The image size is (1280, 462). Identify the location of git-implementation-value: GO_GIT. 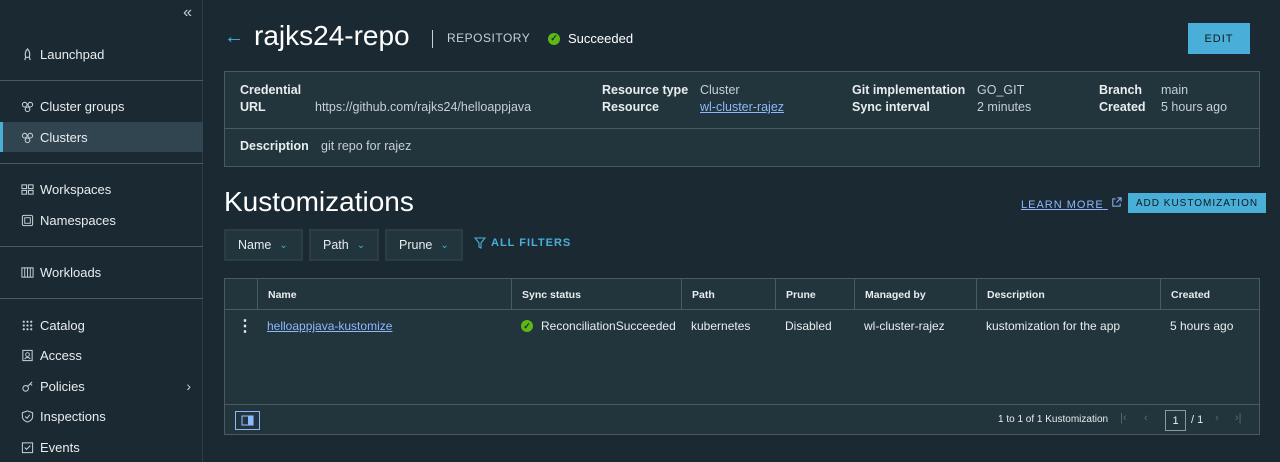
(1001, 90).